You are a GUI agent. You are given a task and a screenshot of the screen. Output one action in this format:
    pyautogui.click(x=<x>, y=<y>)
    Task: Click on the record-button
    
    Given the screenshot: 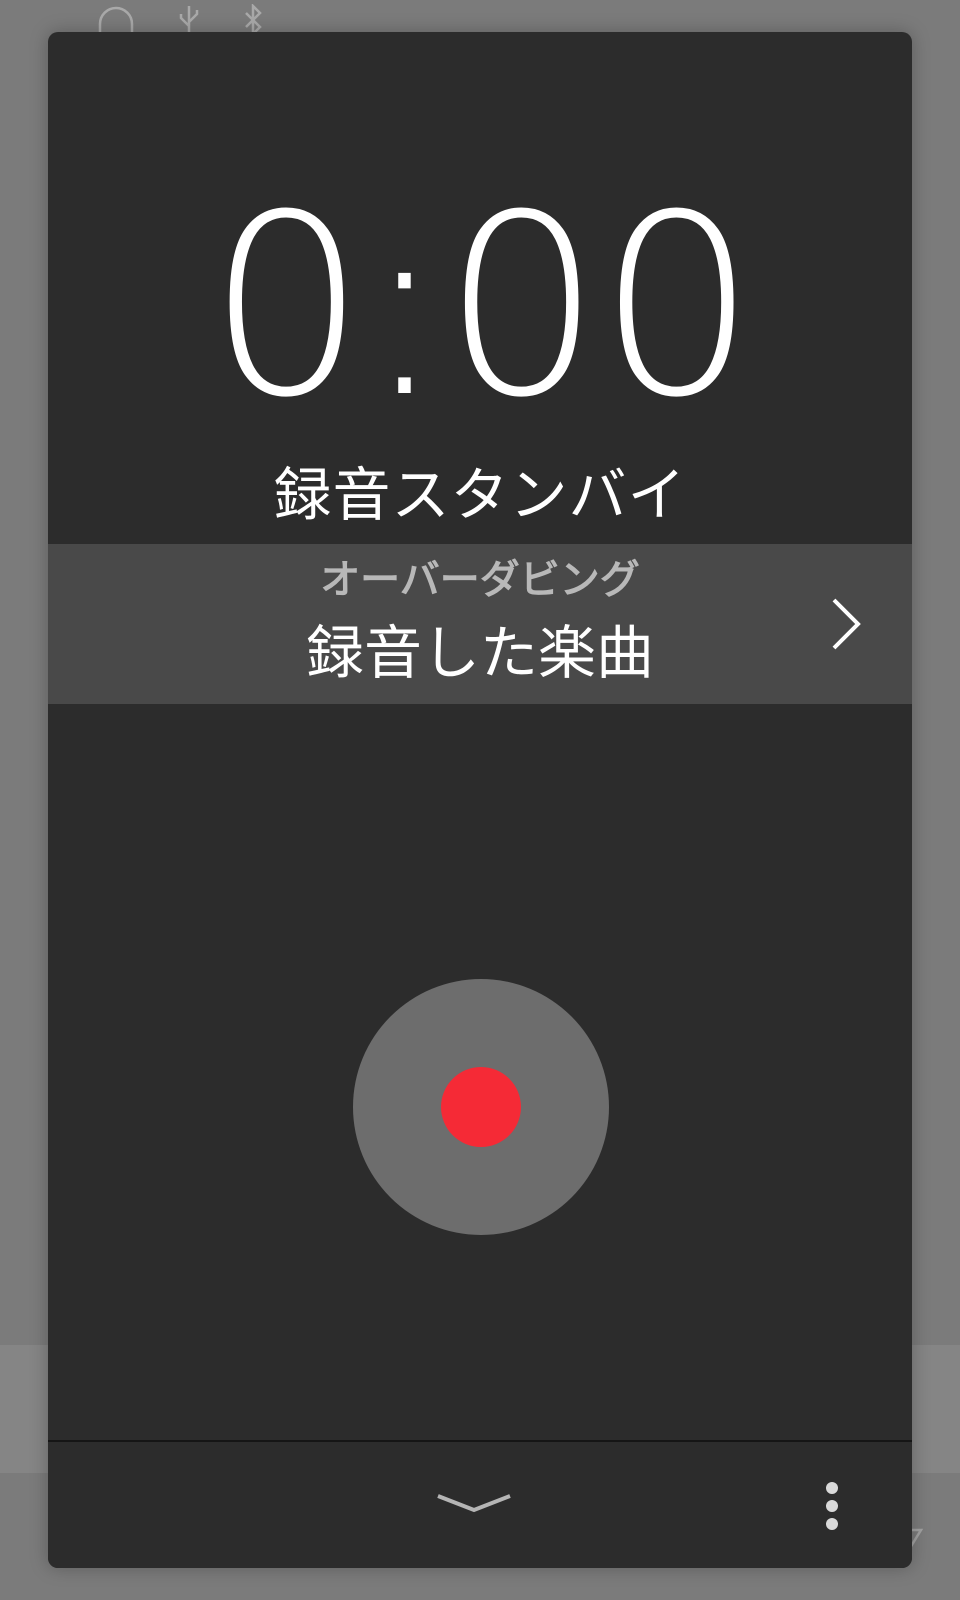 What is the action you would take?
    pyautogui.click(x=481, y=1107)
    